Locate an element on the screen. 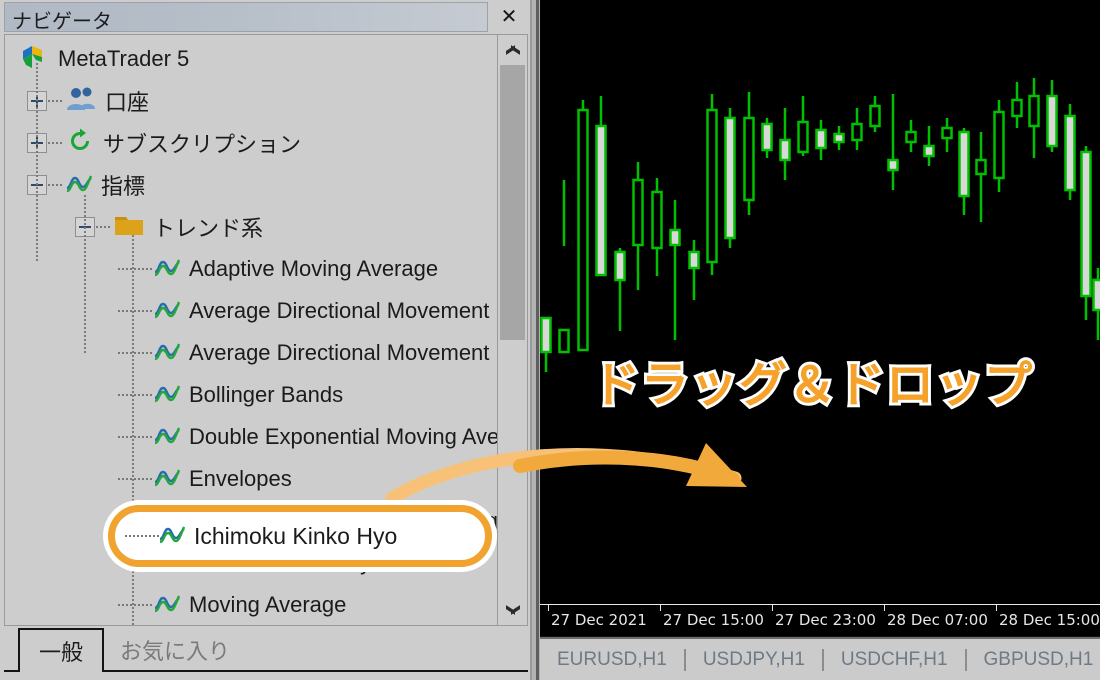 The height and width of the screenshot is (680, 1100). axis-label-3: 28 Dec 07:00 is located at coordinates (937, 620).